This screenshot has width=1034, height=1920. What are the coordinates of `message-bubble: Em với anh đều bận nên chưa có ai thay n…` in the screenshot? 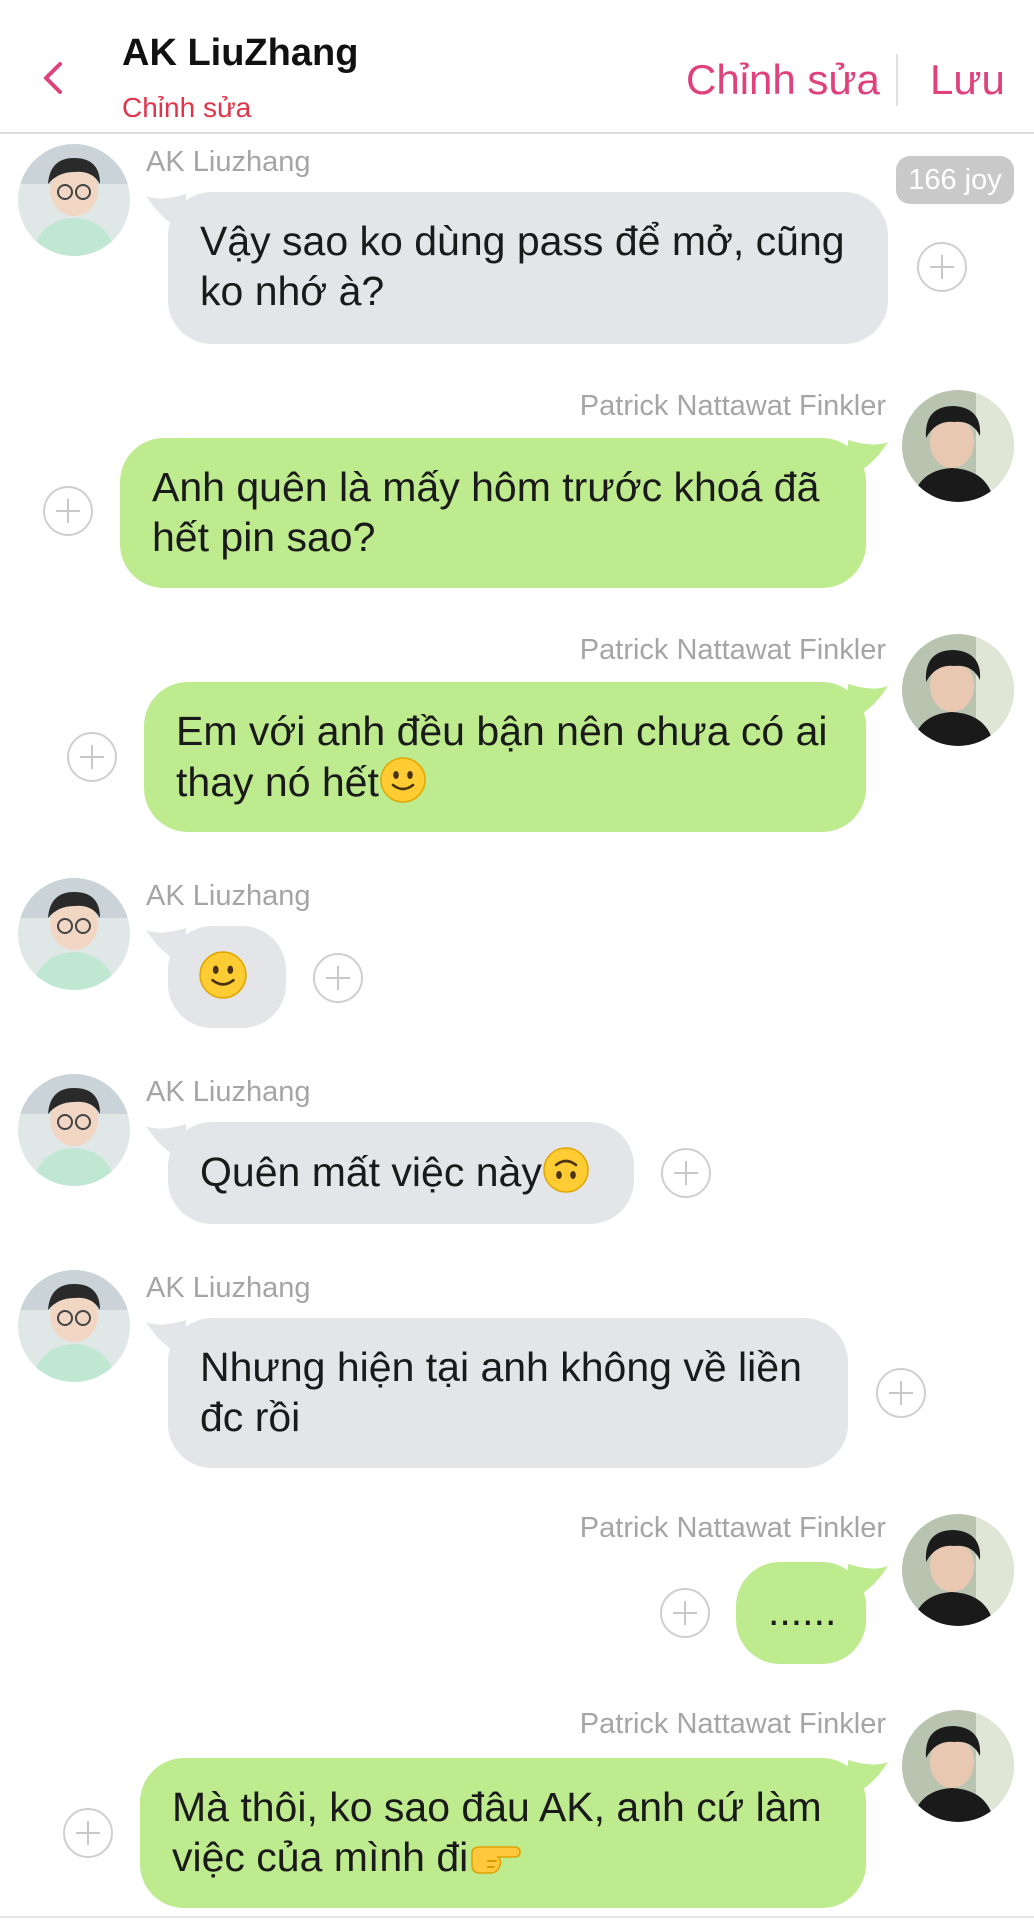 It's located at (505, 757).